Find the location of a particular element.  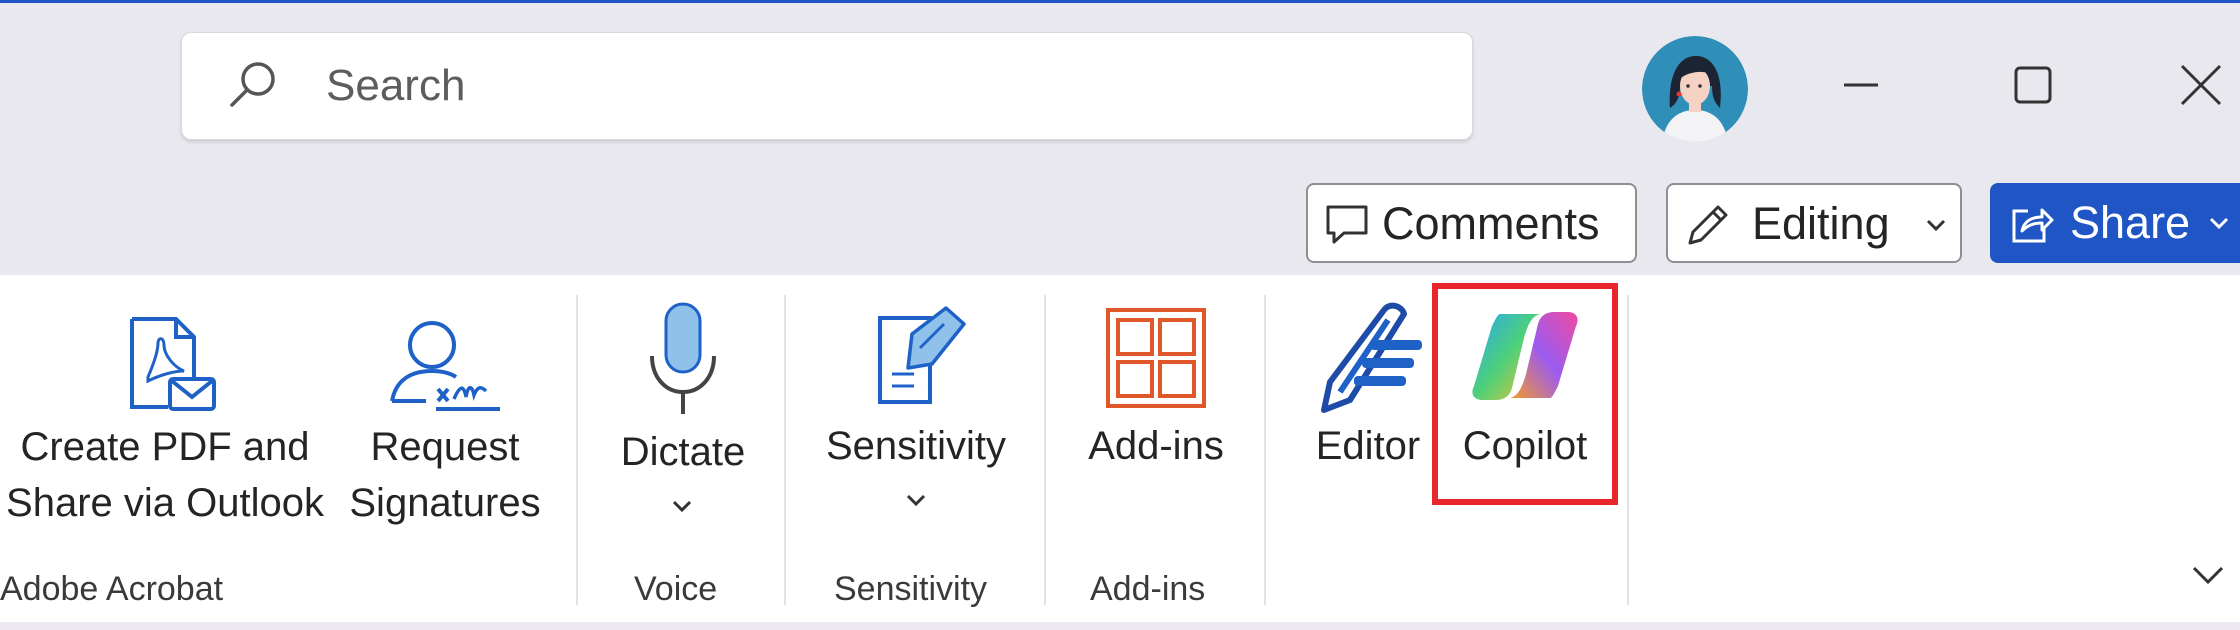

comment-icon is located at coordinates (1347, 224).